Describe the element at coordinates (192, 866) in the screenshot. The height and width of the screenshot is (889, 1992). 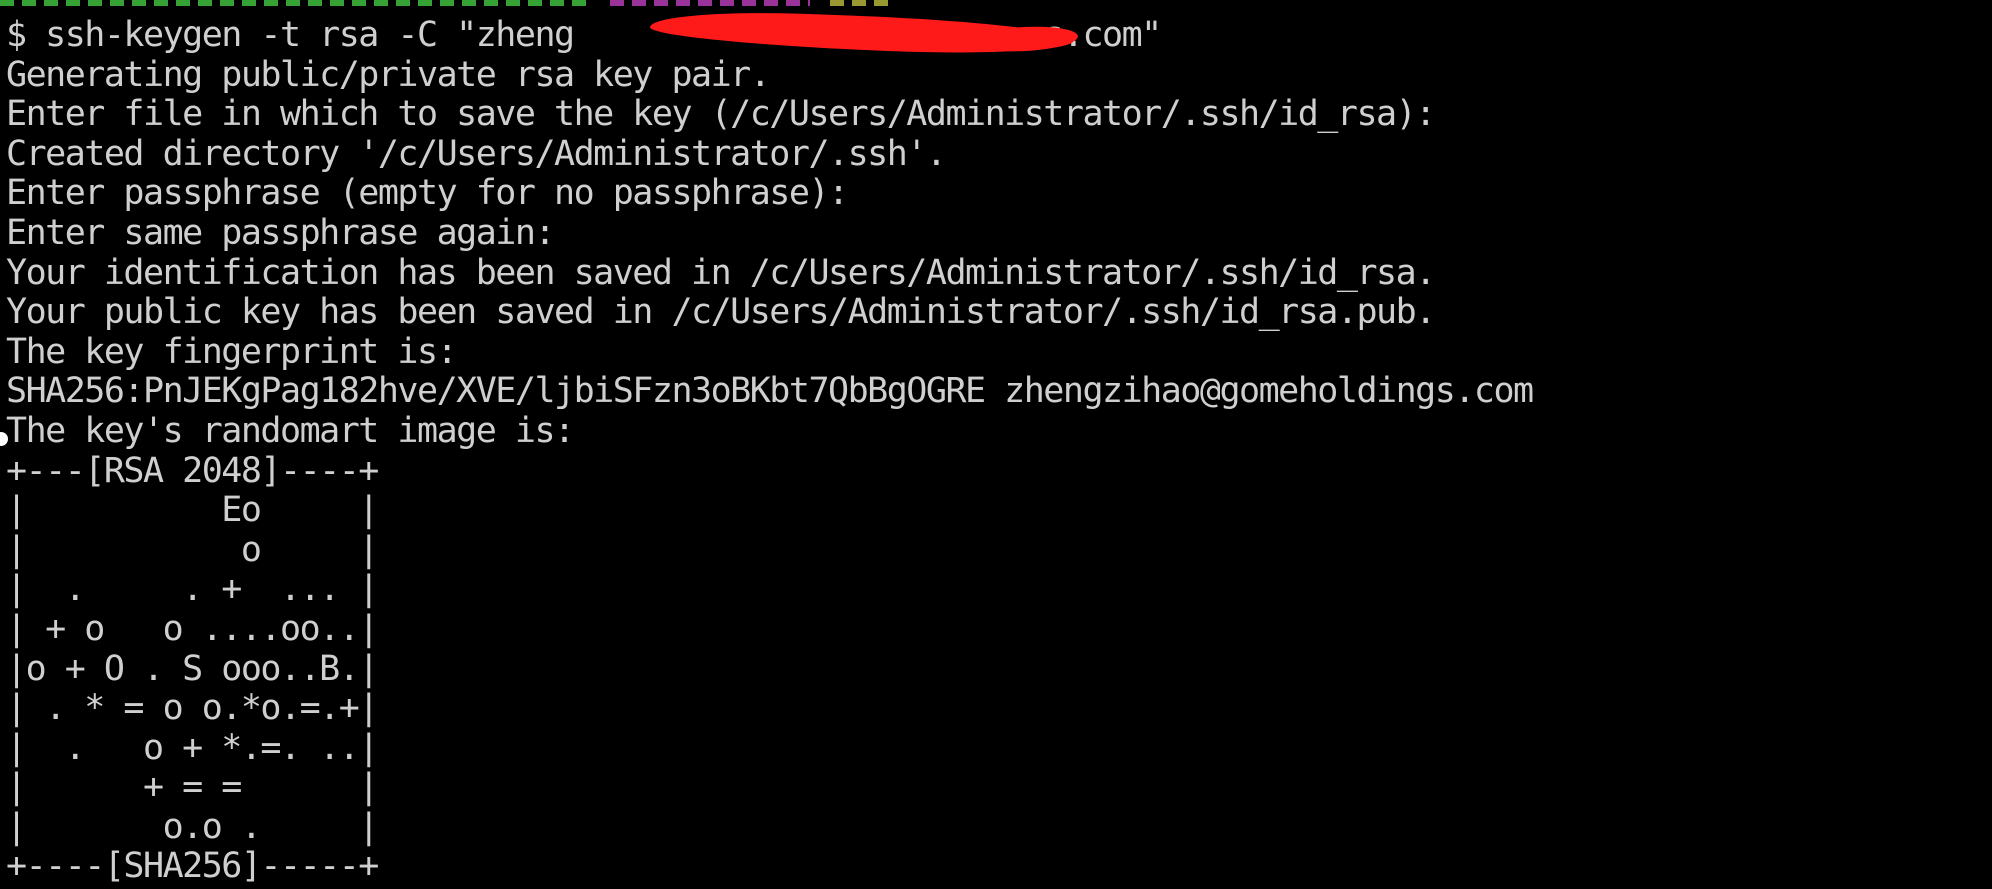
I see `randomart-border-bottom: +----[SHA256]-----+` at that location.